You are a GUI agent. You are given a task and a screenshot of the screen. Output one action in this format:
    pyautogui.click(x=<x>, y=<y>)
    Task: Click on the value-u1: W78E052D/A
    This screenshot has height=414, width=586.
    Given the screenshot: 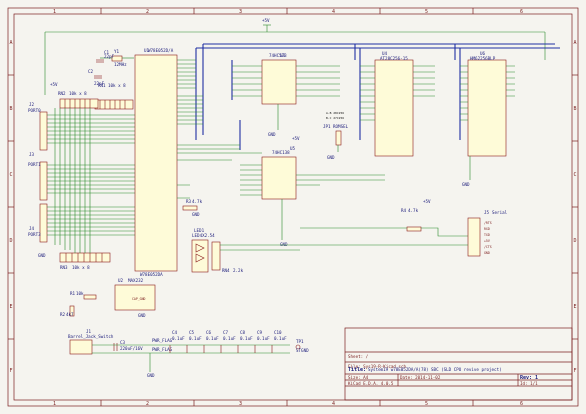 What is the action you would take?
    pyautogui.click(x=161, y=50)
    